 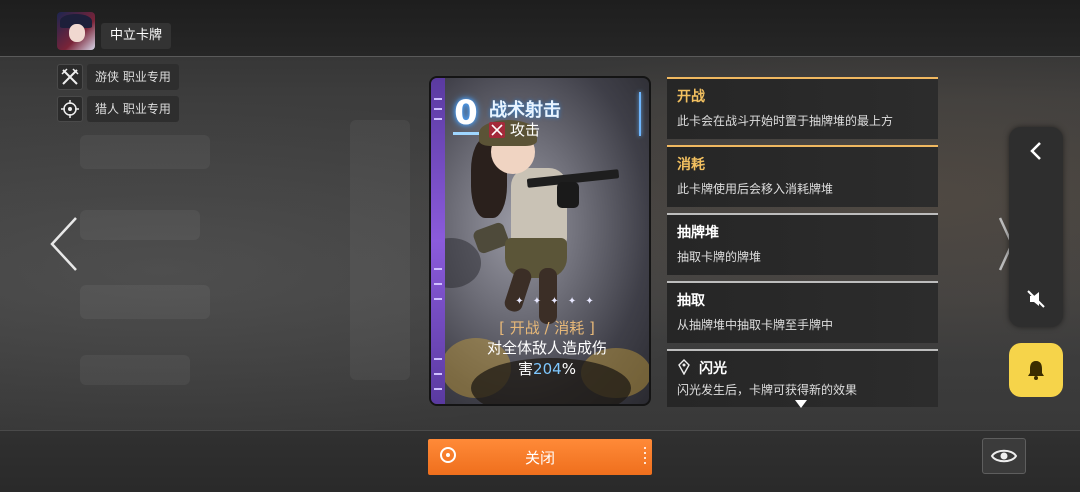 I want to click on card-type: 攻击, so click(x=514, y=129).